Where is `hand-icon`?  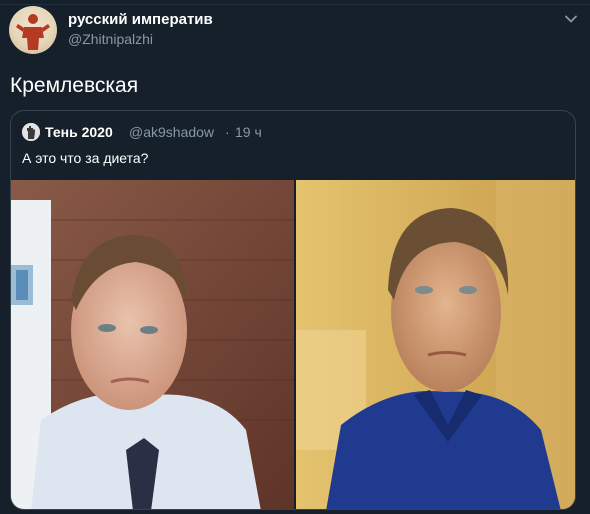
hand-icon is located at coordinates (31, 132).